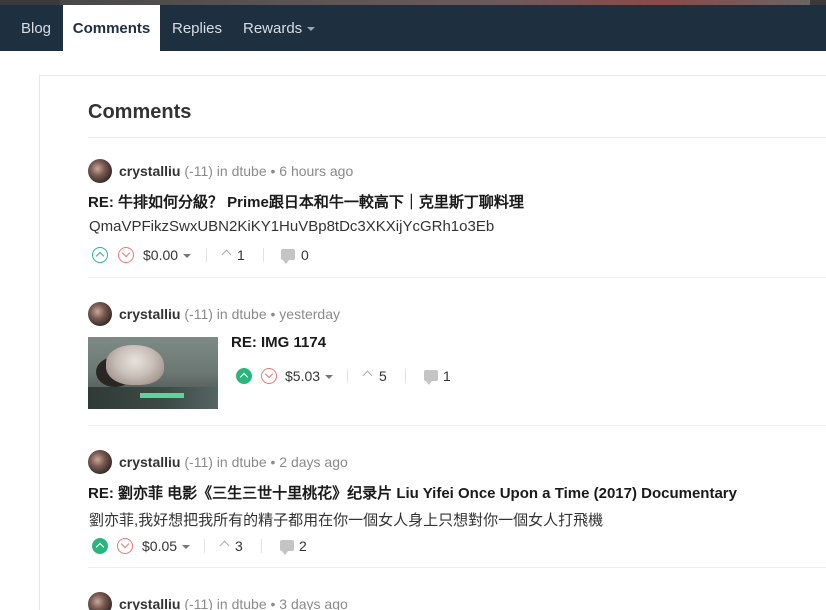 The image size is (826, 610). I want to click on vote-count: 1, so click(241, 255).